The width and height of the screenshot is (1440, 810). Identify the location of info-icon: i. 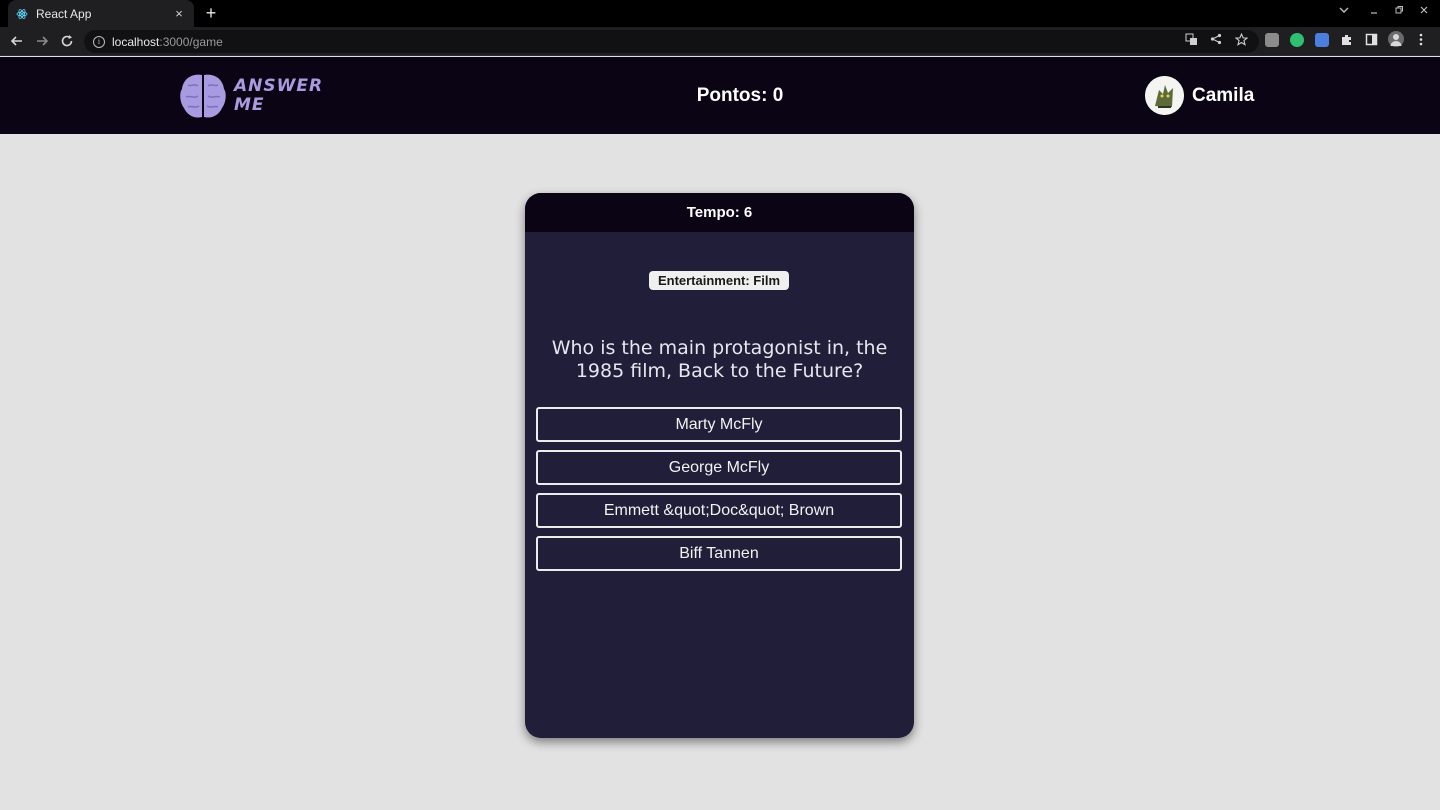
(99, 41).